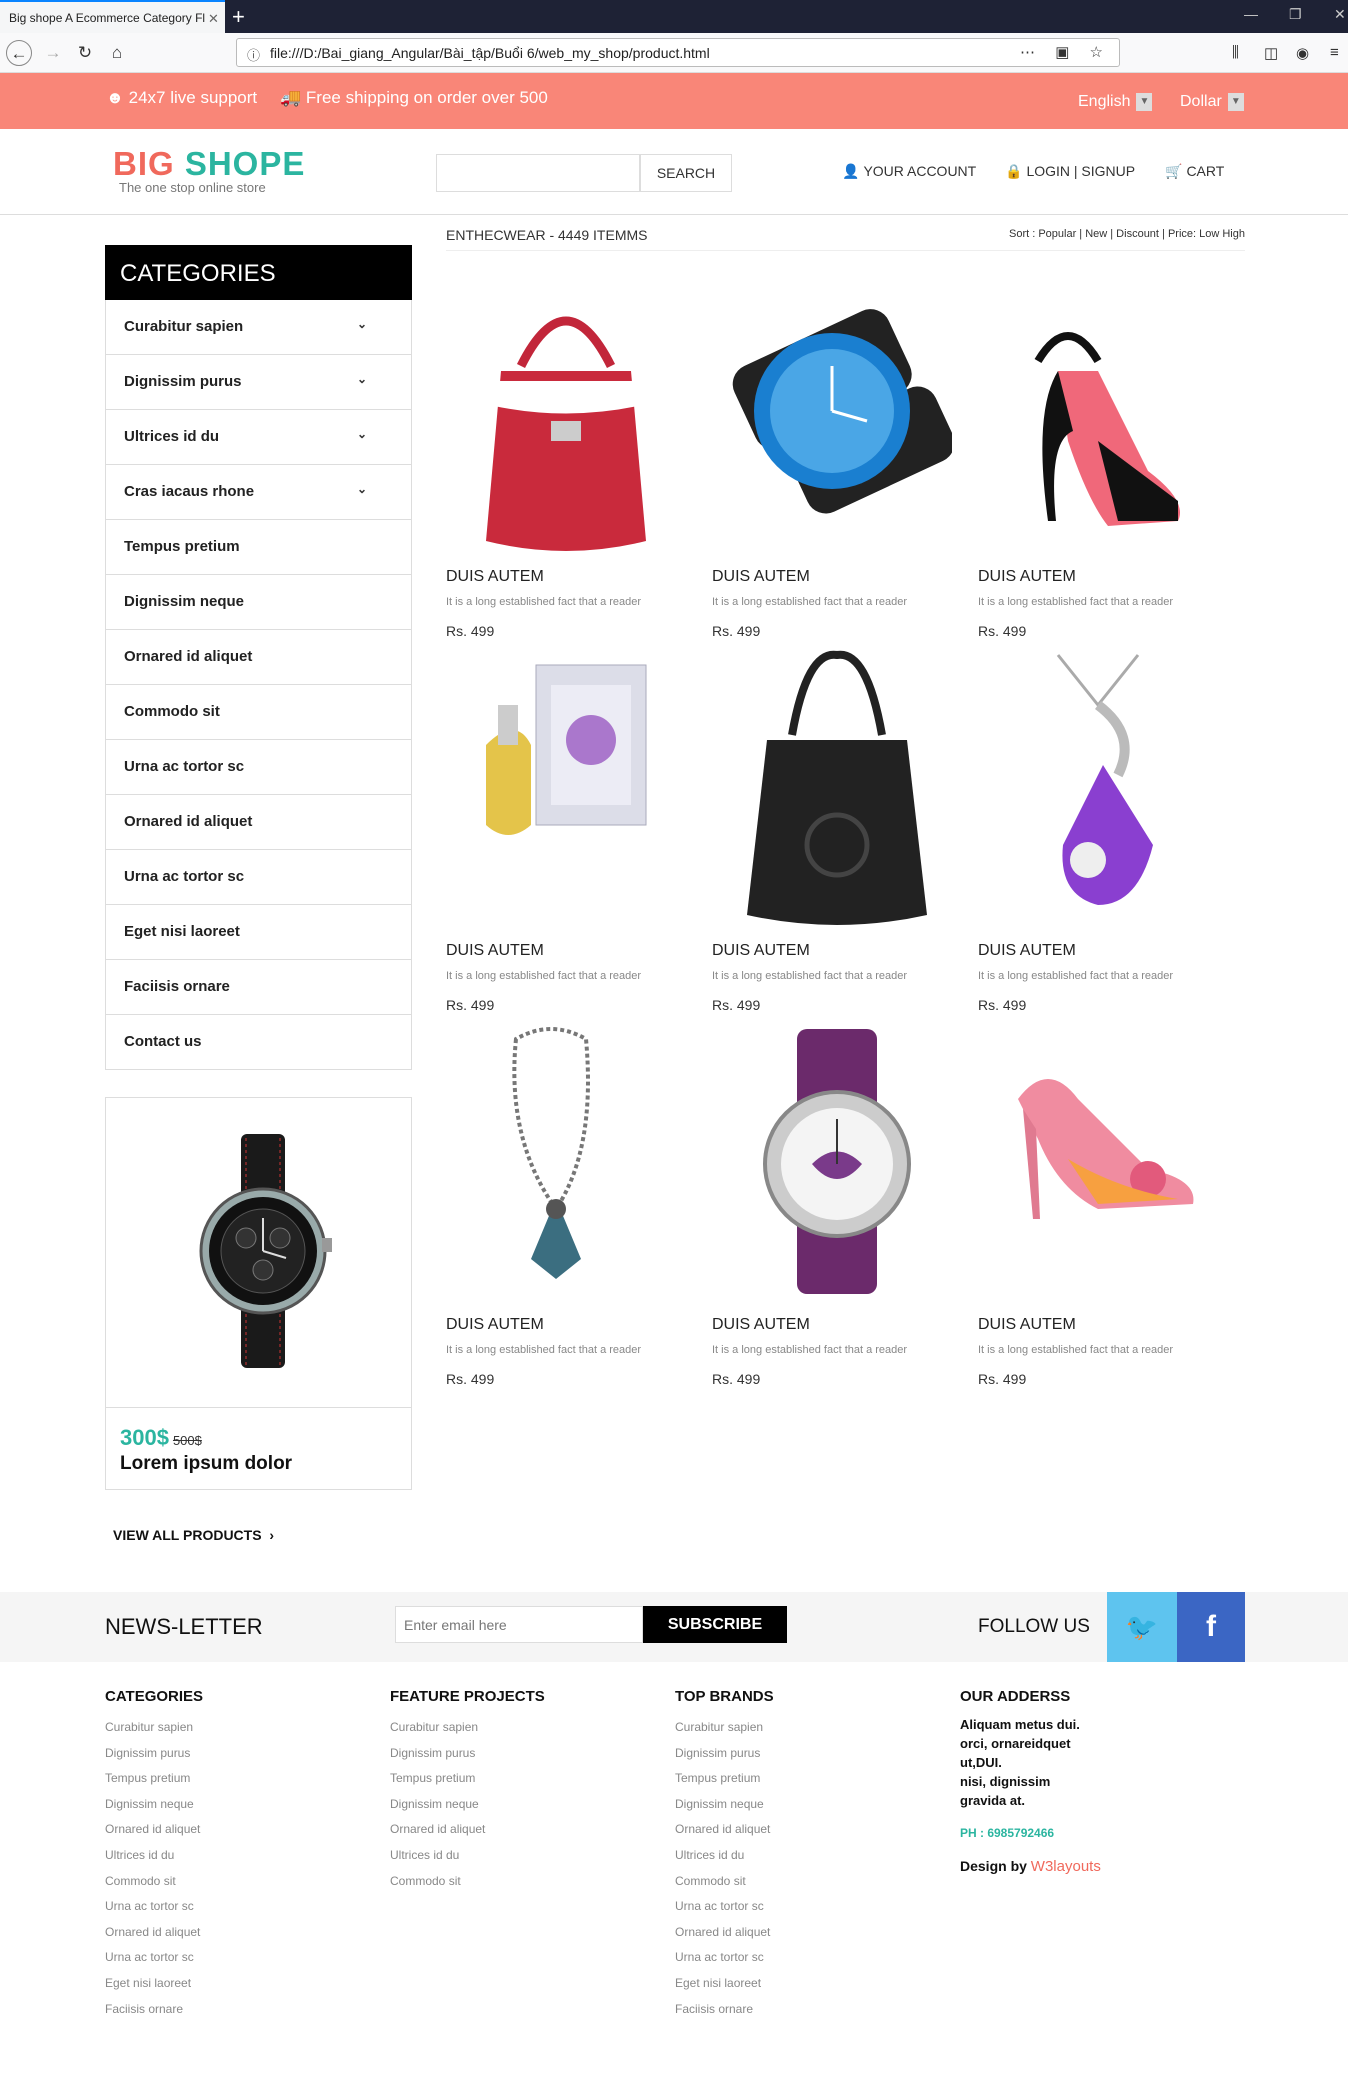 This screenshot has width=1348, height=2092. I want to click on page-info-icon: ⓘ, so click(253, 54).